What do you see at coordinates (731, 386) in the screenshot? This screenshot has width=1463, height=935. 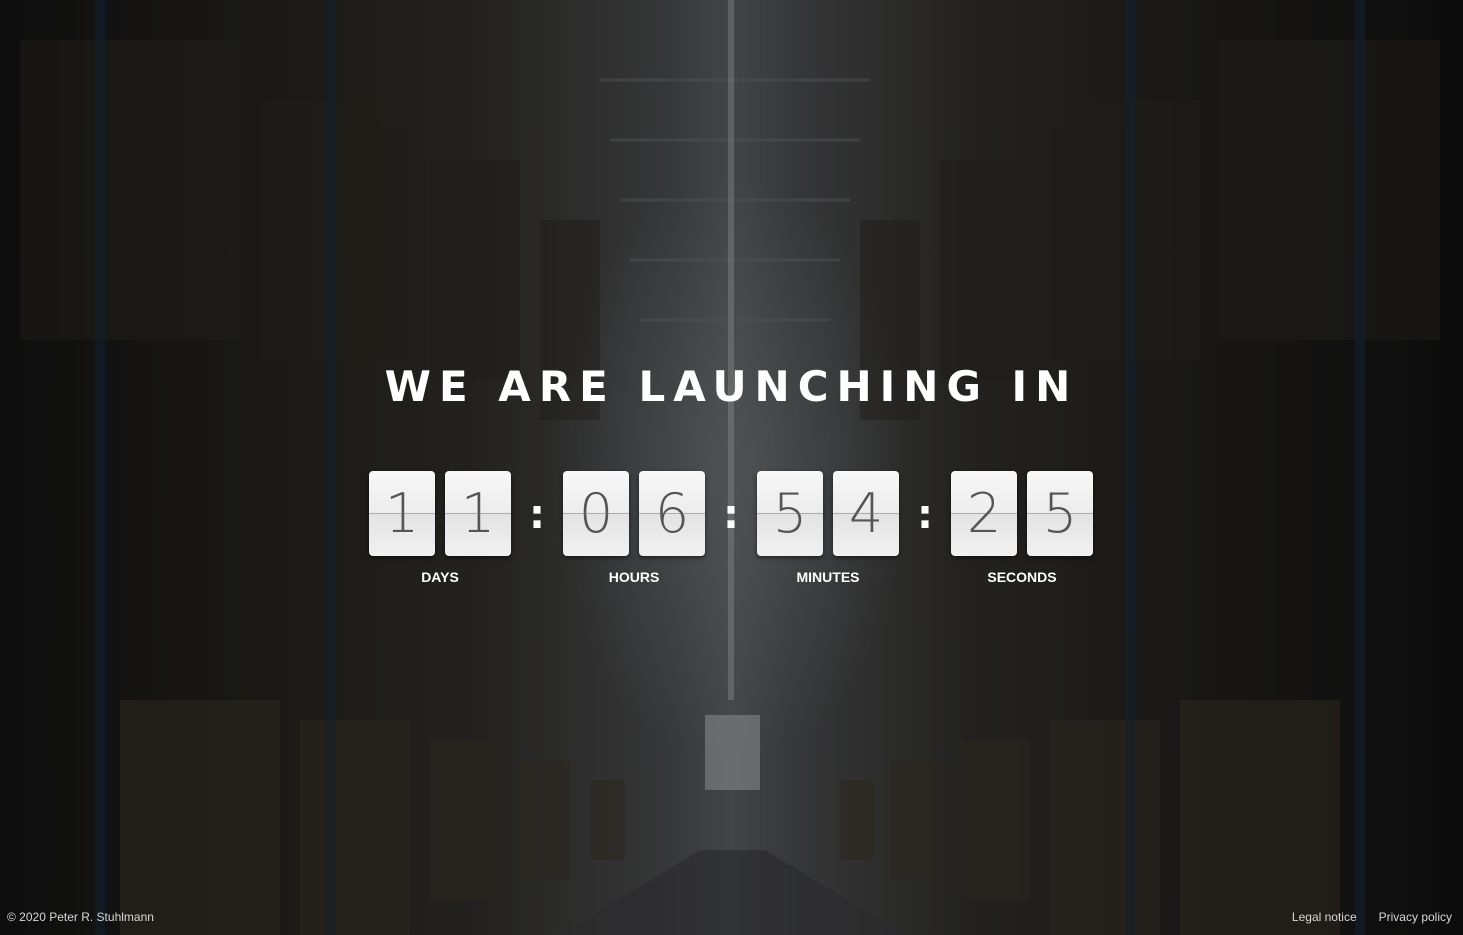 I see `page-title: WE ARE LAUNCHING IN` at bounding box center [731, 386].